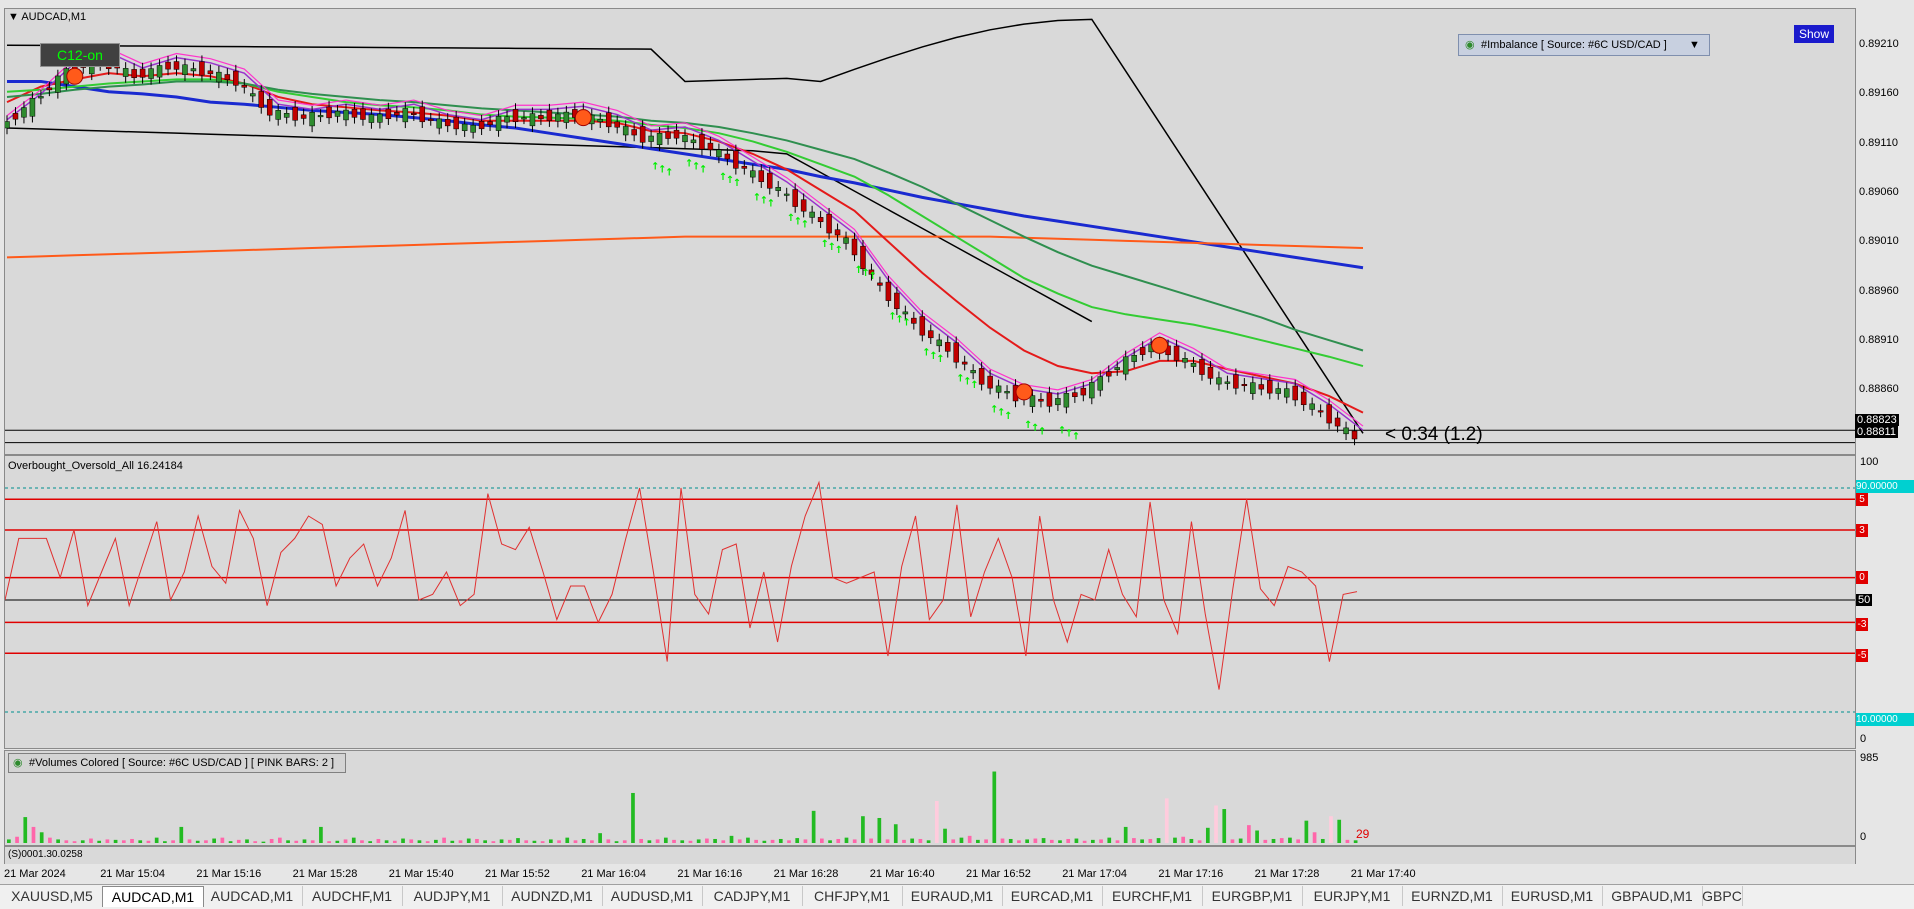 The height and width of the screenshot is (909, 1914). What do you see at coordinates (552, 896) in the screenshot?
I see `symbol-tab: AUDNZD,M1` at bounding box center [552, 896].